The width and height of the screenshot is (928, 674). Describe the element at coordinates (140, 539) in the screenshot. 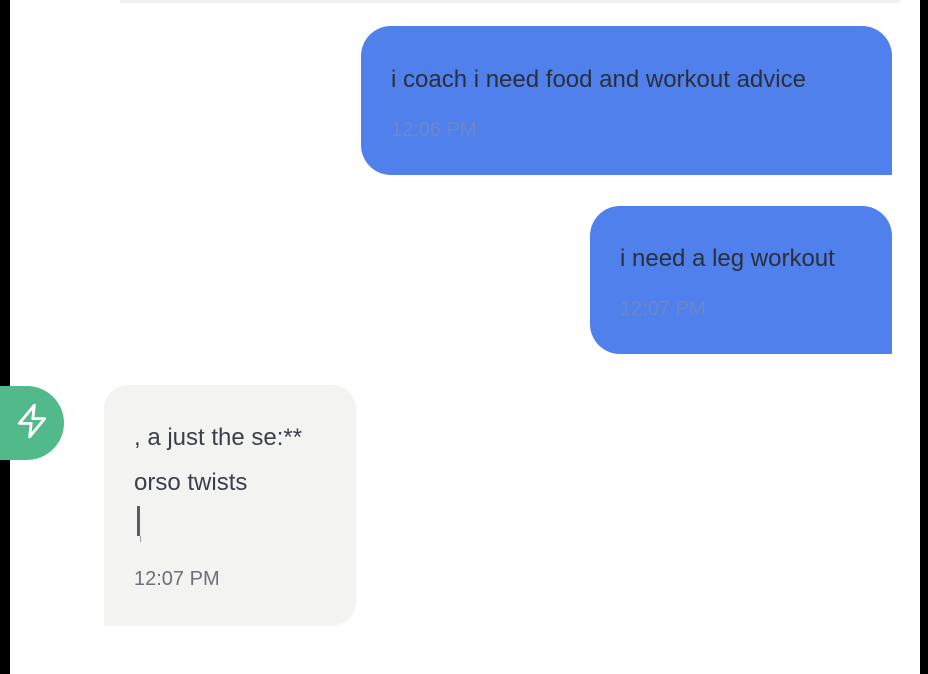

I see `typing-cursor-tick` at that location.